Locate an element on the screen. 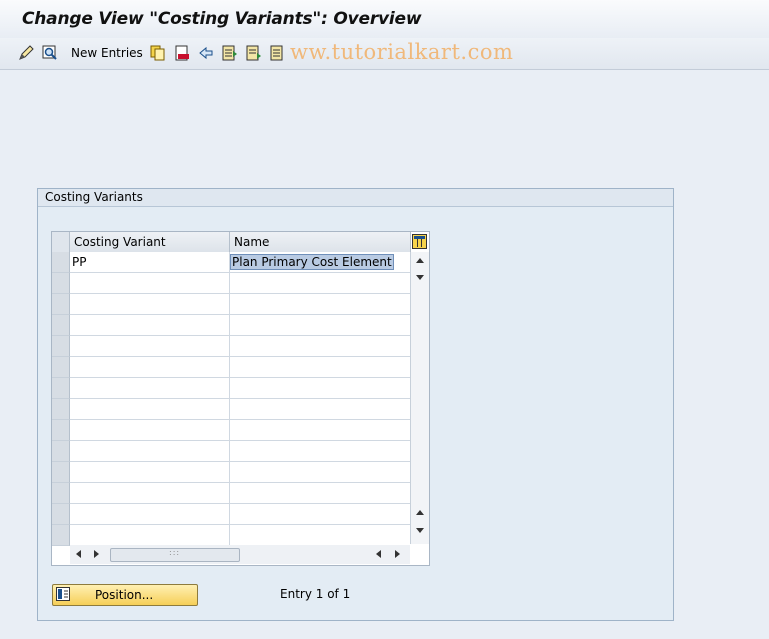 The width and height of the screenshot is (769, 639). table-row: PP Plan Primary Cost Element is located at coordinates (231, 262).